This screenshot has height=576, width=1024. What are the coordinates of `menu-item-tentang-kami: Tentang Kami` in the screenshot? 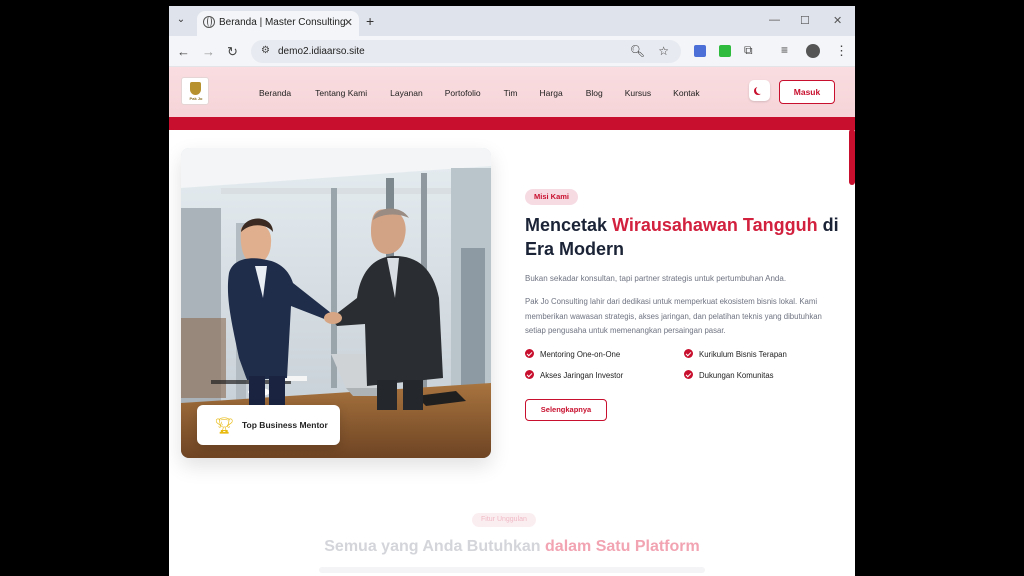 It's located at (341, 93).